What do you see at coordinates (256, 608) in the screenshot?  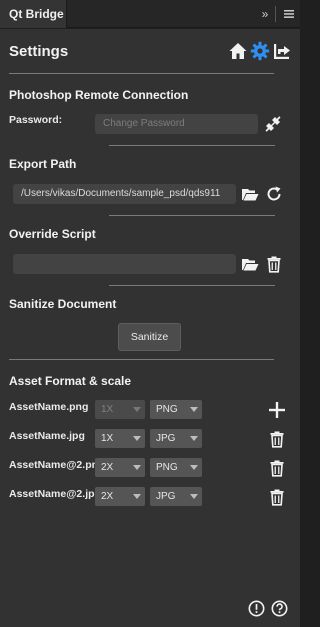 I see `info-icon` at bounding box center [256, 608].